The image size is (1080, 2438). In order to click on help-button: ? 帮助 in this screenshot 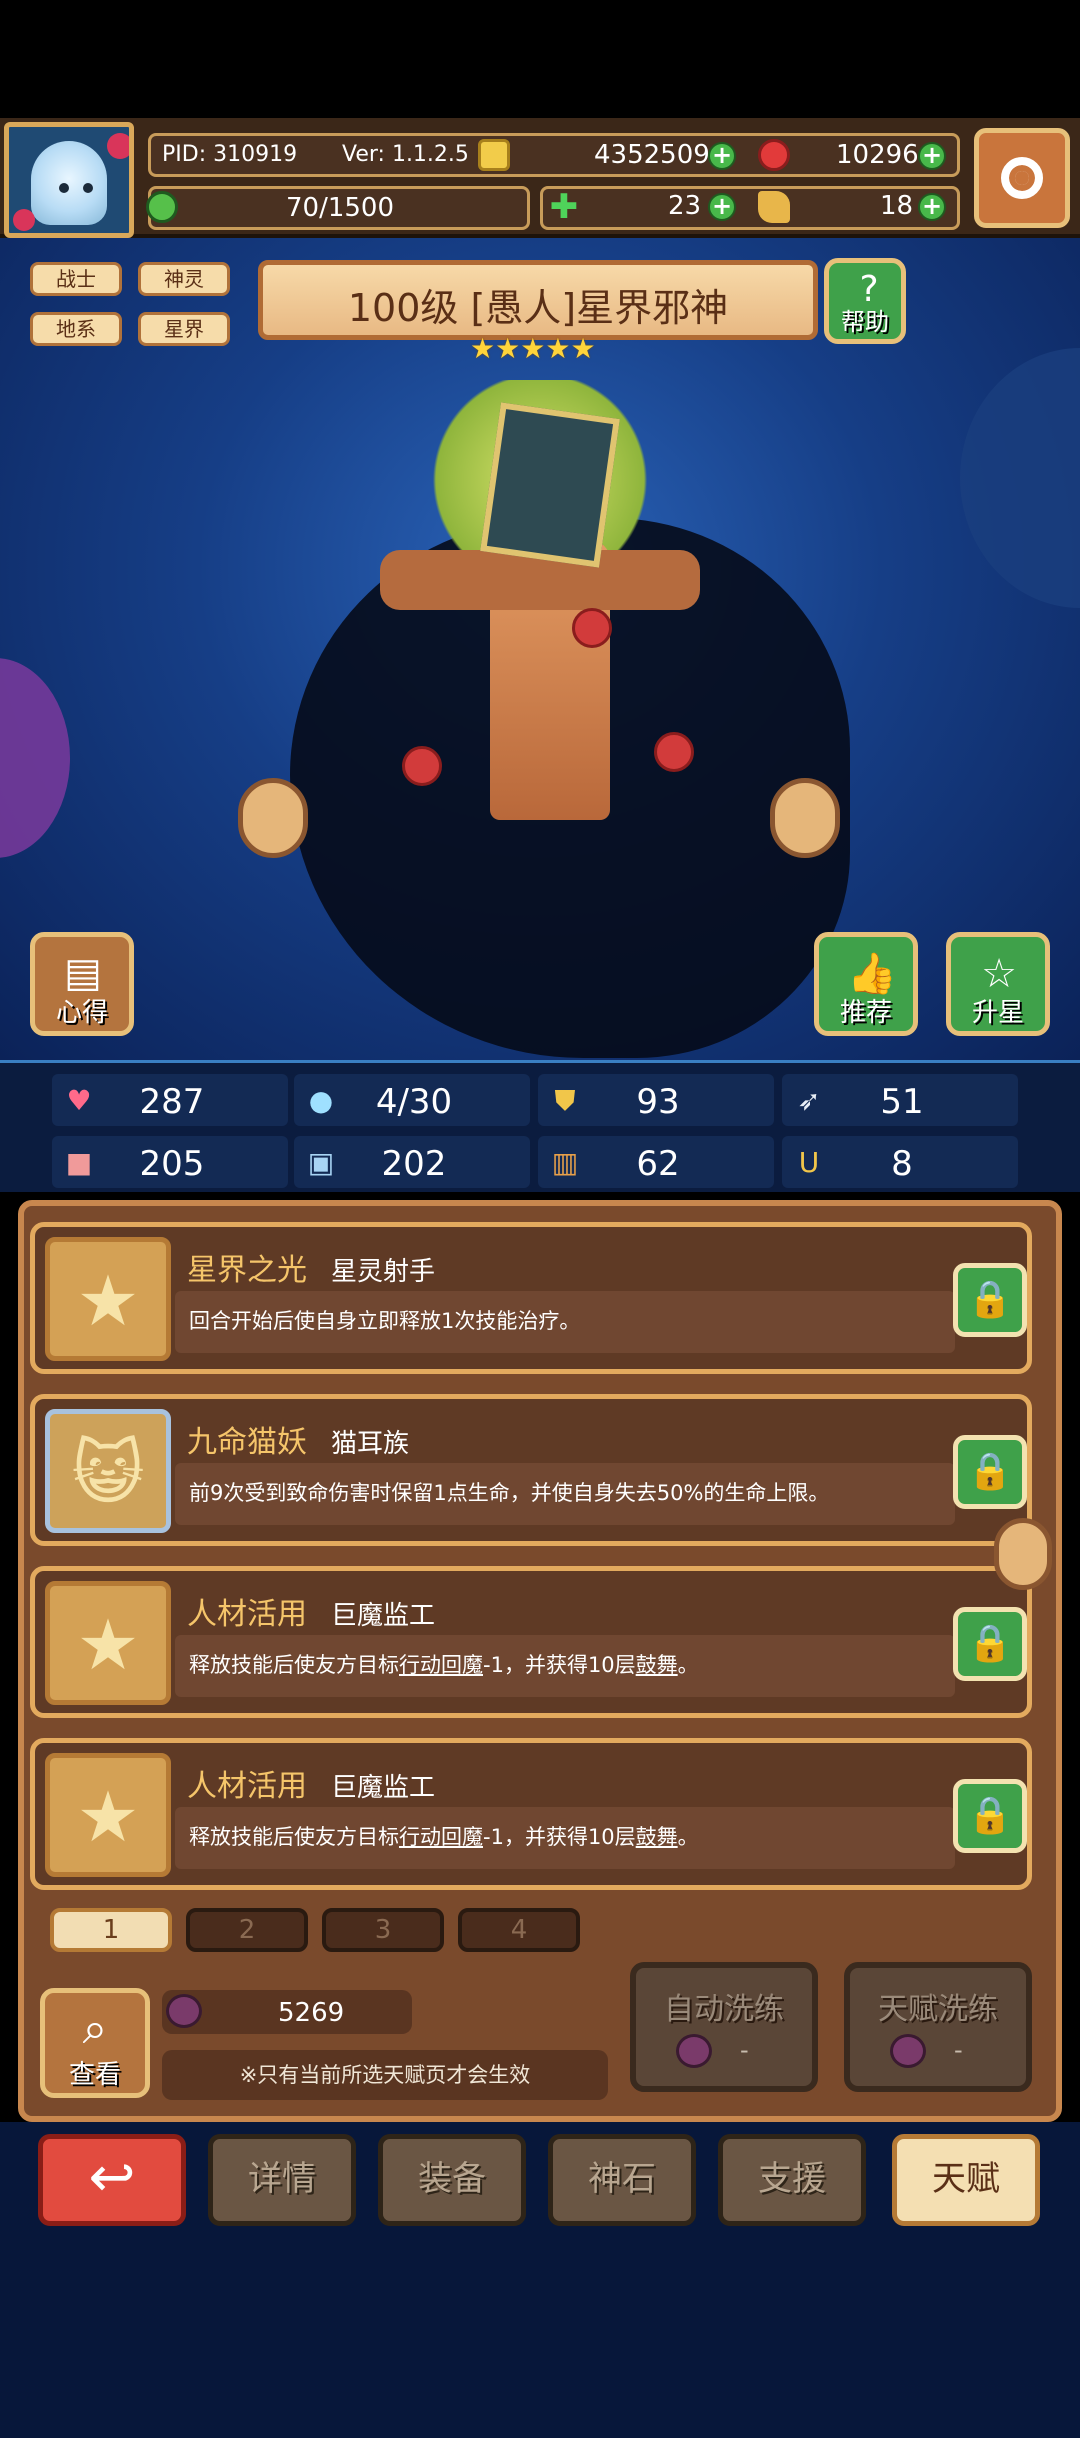, I will do `click(865, 301)`.